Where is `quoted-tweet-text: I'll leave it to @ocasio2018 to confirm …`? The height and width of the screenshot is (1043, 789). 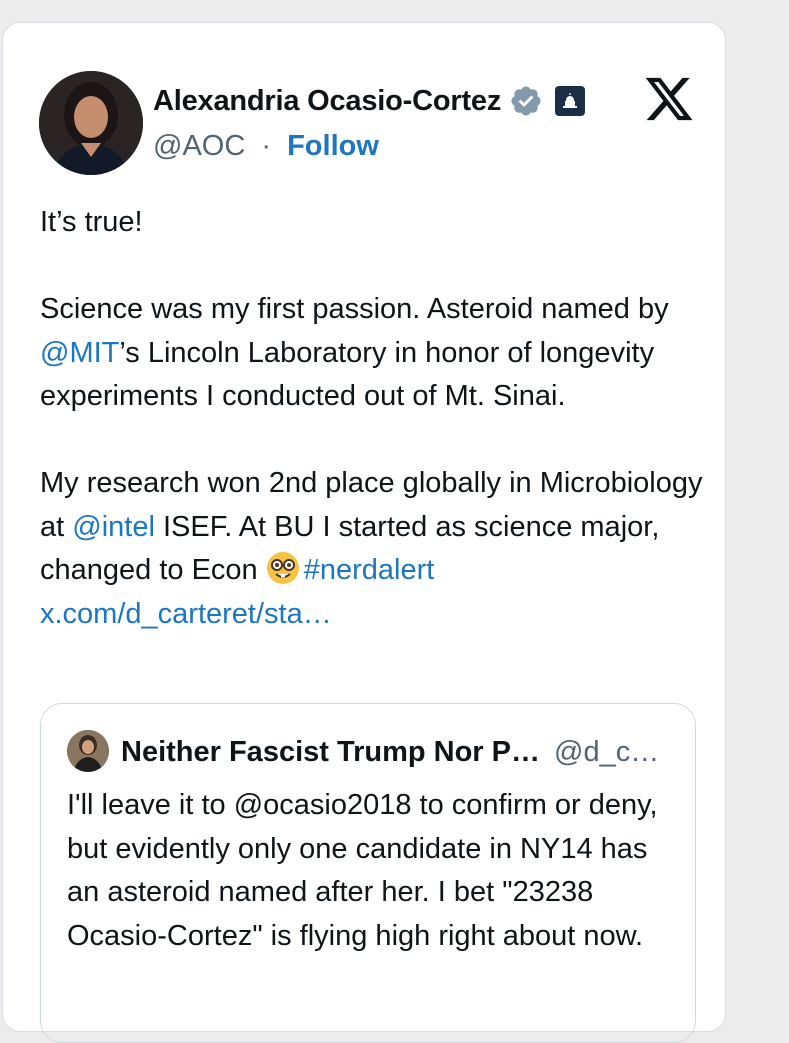 quoted-tweet-text: I'll leave it to @ocasio2018 to confirm … is located at coordinates (362, 870).